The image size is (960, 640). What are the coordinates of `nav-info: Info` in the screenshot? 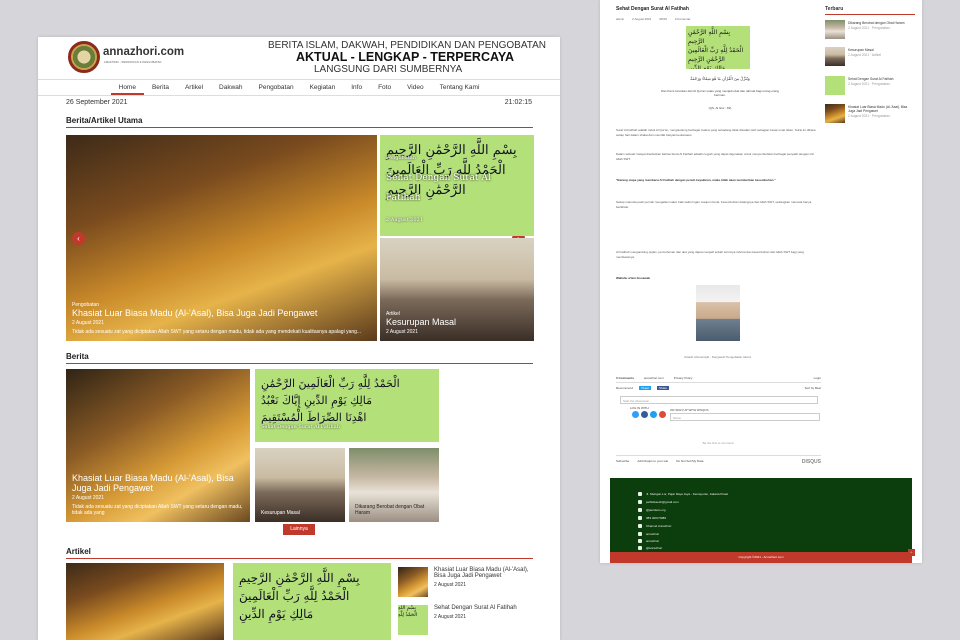 It's located at (356, 87).